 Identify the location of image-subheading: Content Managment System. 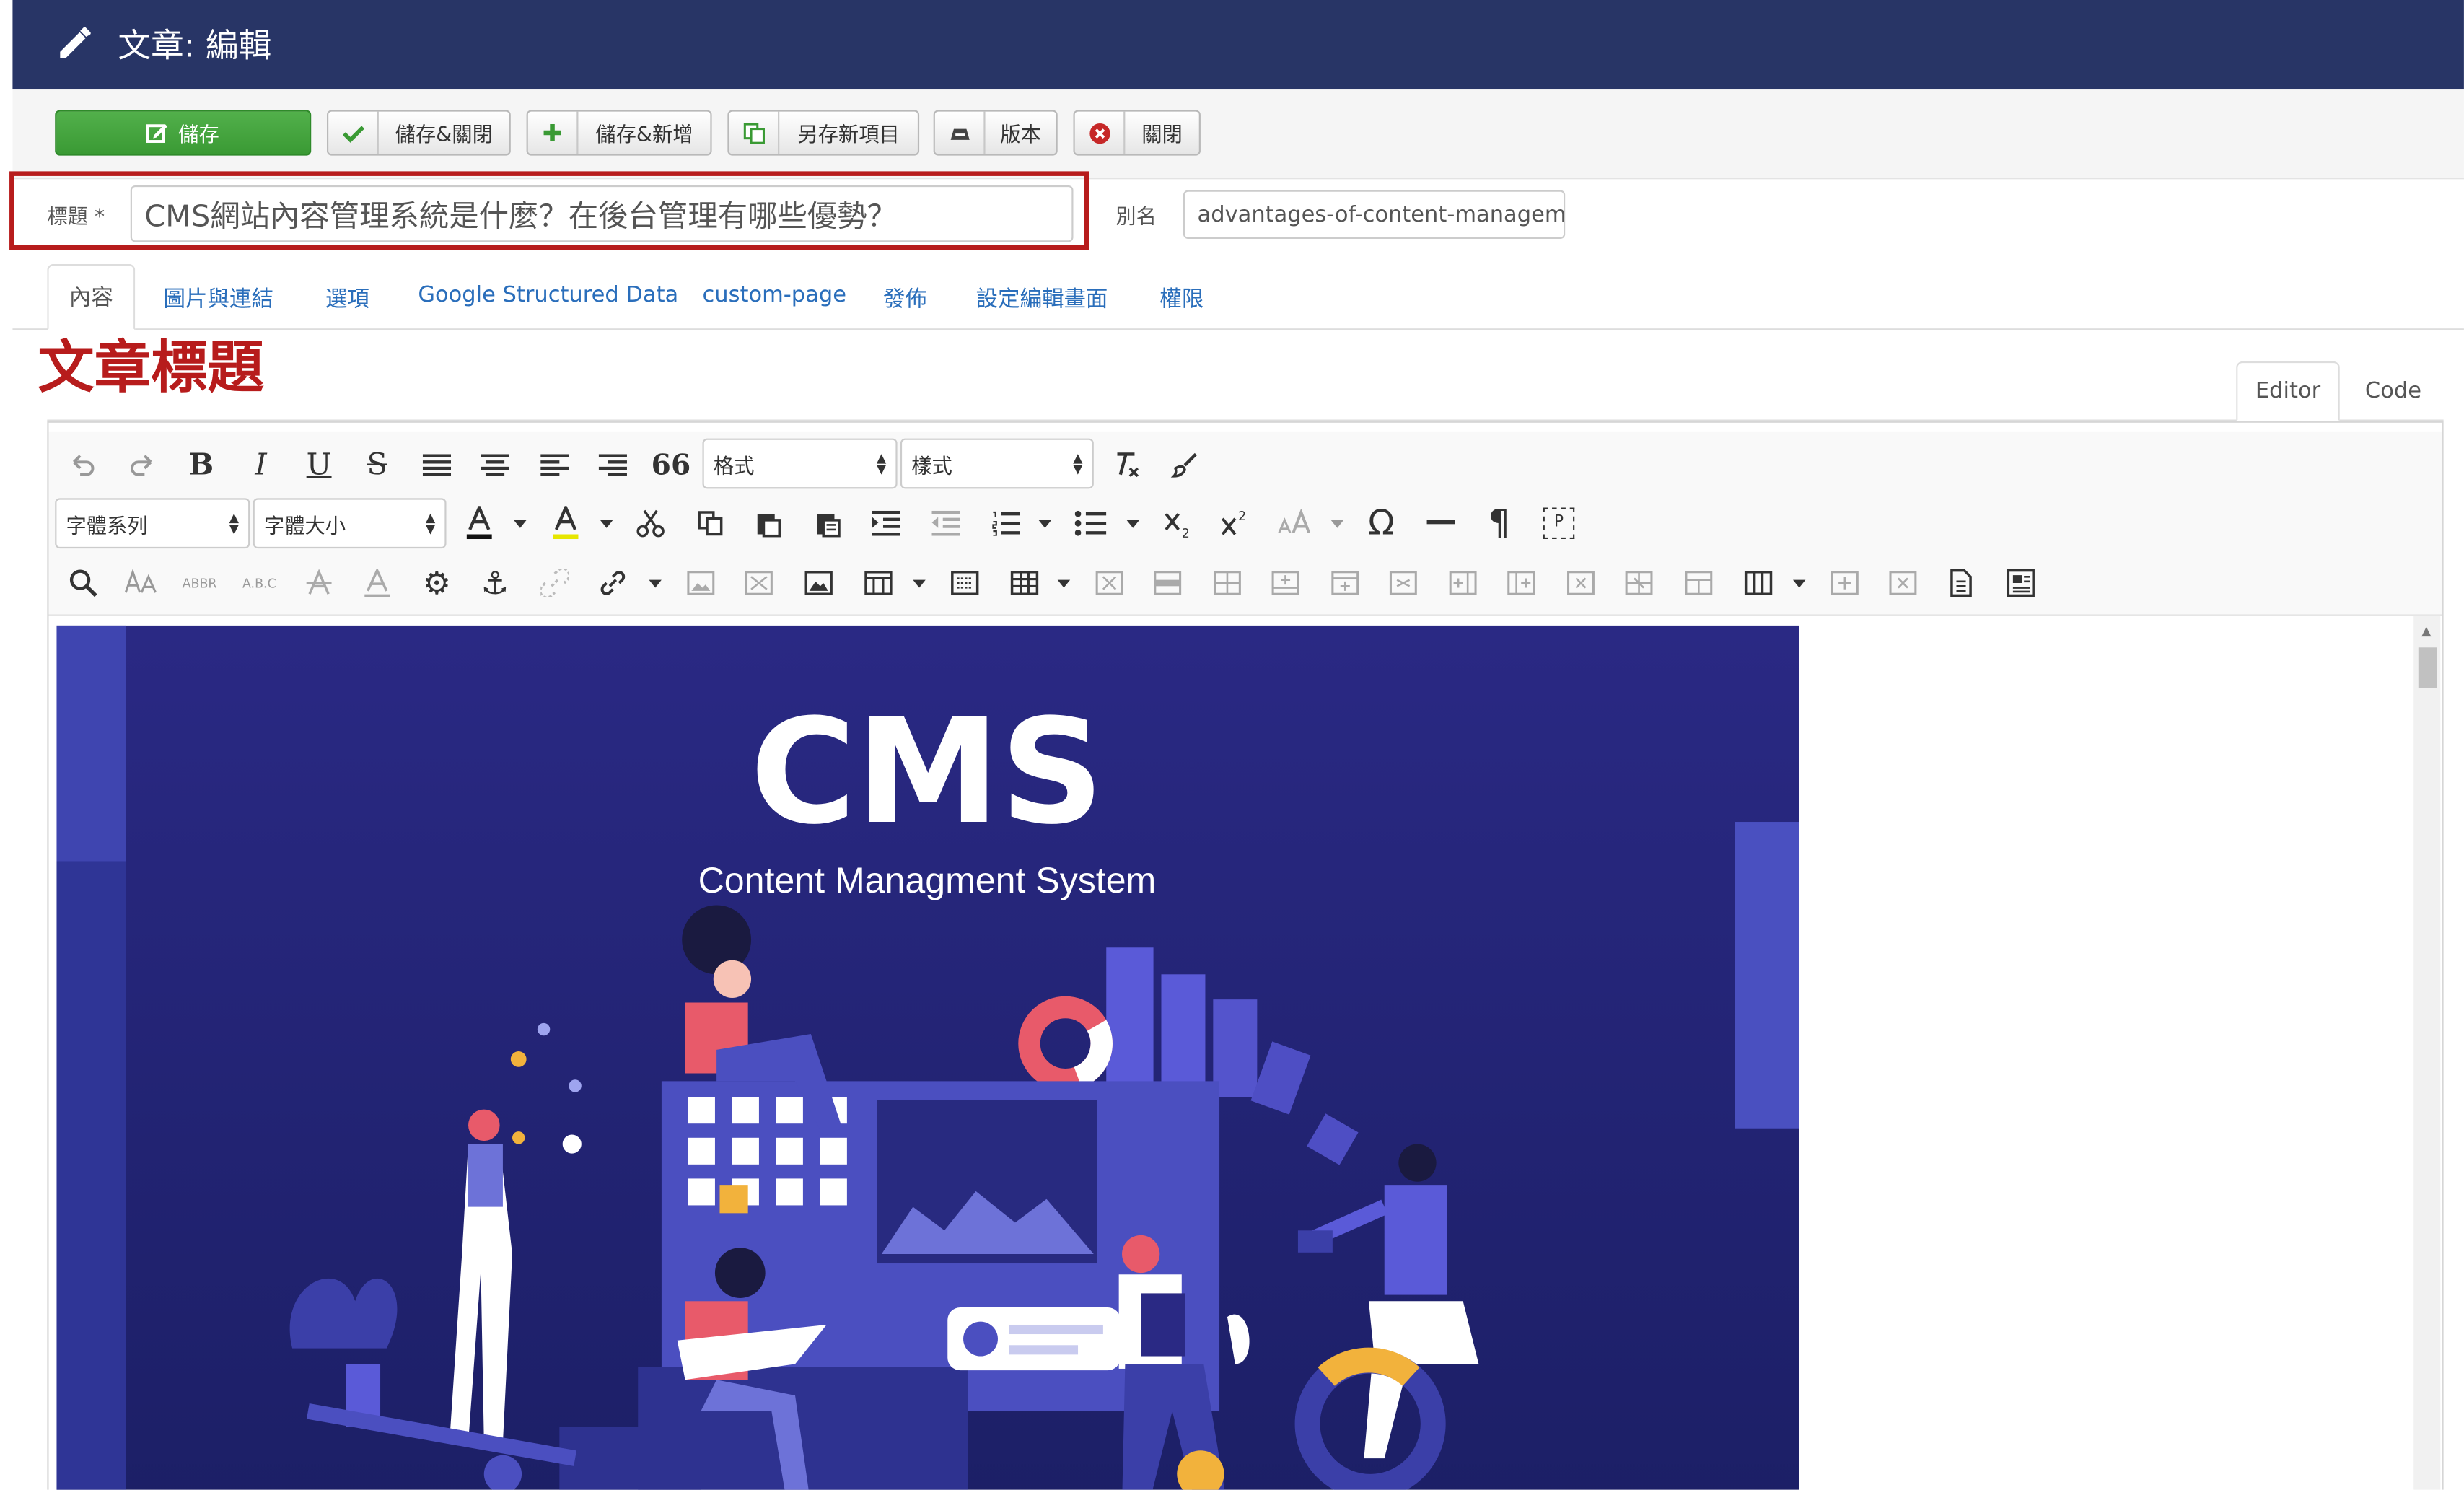
(927, 880).